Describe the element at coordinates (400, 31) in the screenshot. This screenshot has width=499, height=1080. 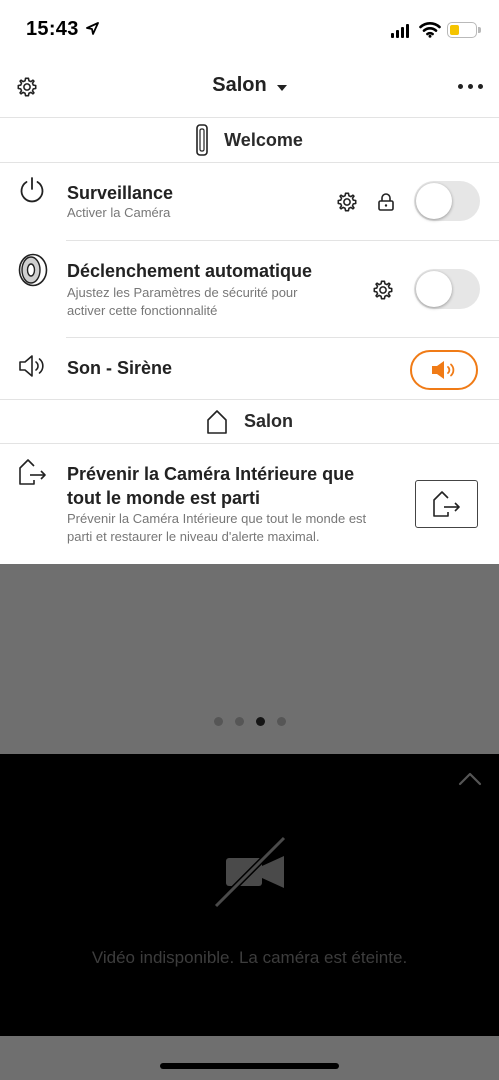
I see `cellular-signal-icon` at that location.